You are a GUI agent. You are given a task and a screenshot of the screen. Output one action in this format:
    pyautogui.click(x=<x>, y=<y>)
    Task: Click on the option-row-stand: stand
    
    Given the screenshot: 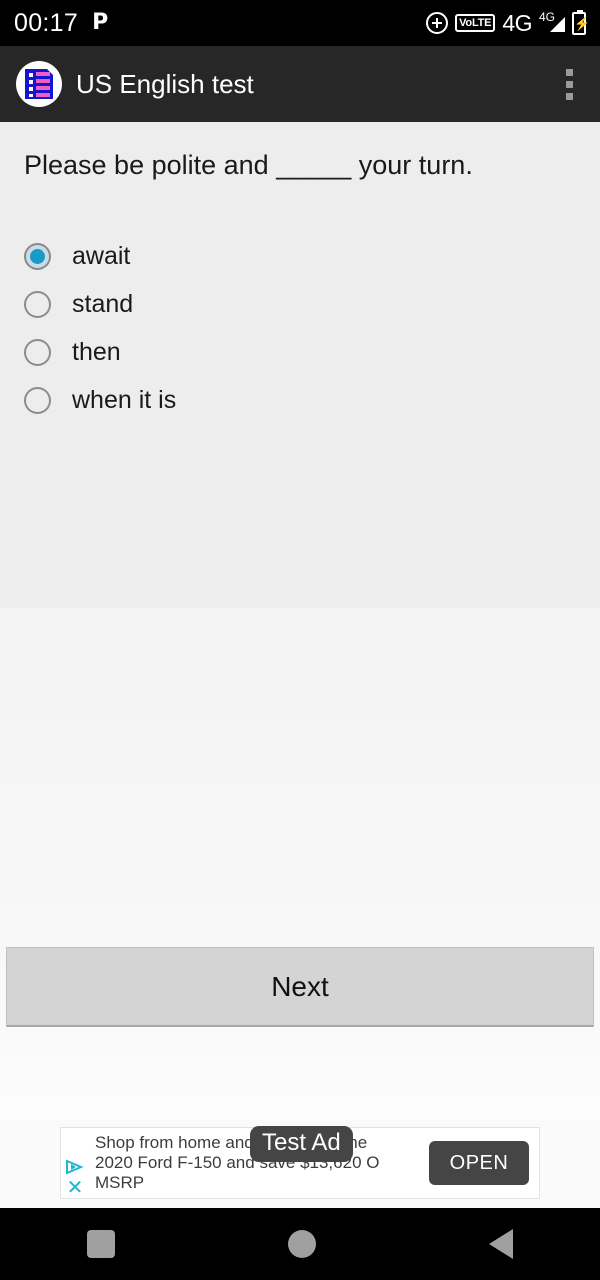 What is the action you would take?
    pyautogui.click(x=303, y=304)
    